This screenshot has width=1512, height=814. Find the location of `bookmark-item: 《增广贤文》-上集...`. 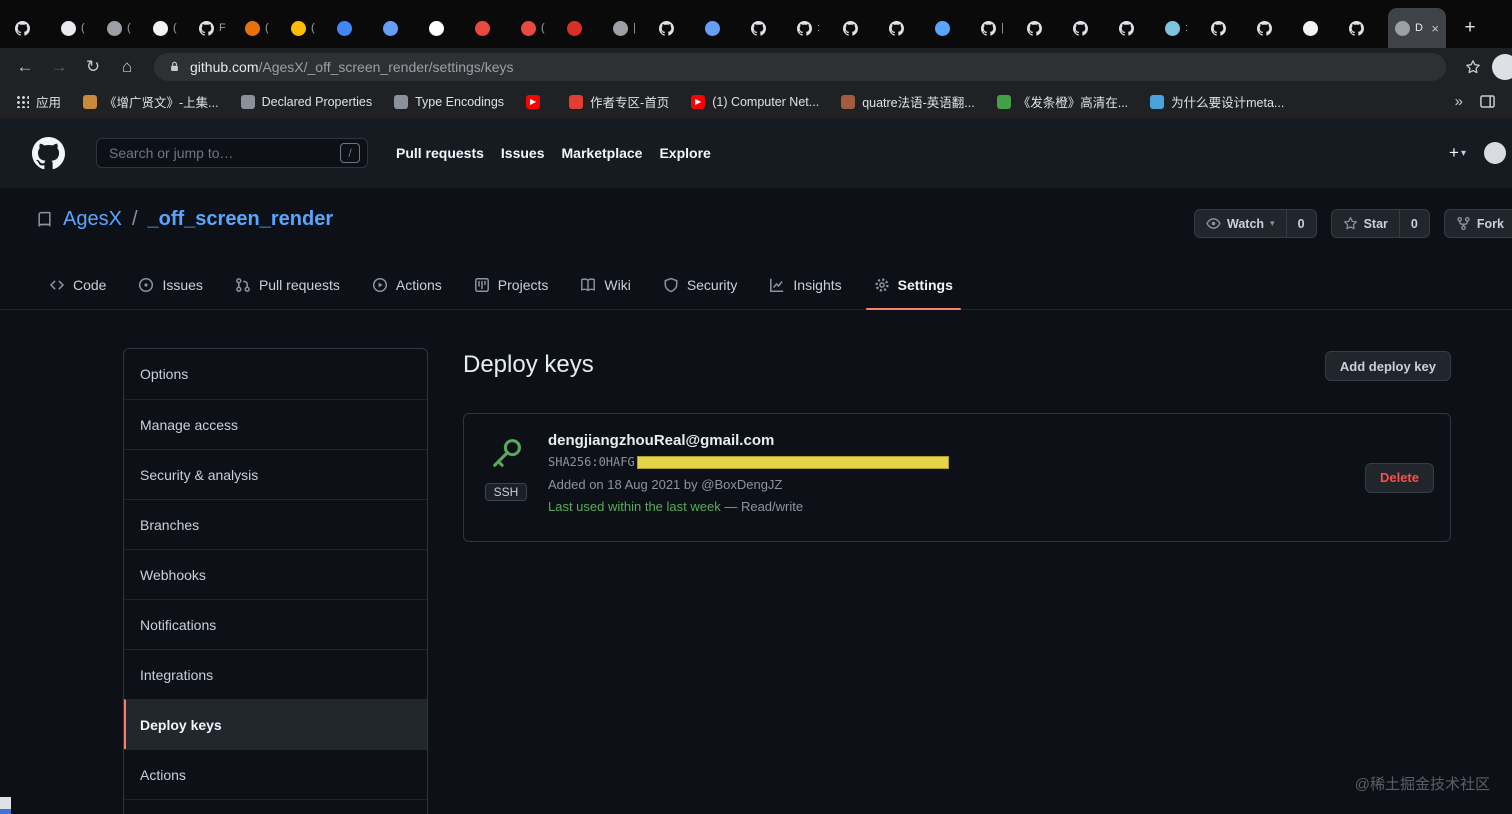

bookmark-item: 《增广贤文》-上集... is located at coordinates (151, 101).